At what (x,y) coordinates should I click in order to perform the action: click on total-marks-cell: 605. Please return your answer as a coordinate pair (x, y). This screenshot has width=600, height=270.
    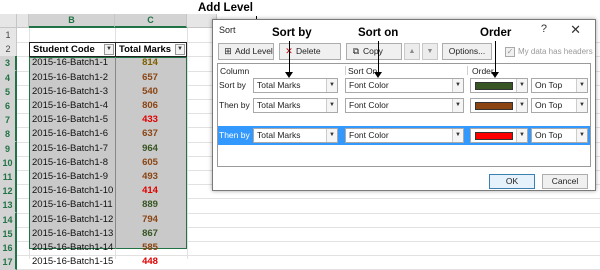
    Looking at the image, I should click on (150, 163).